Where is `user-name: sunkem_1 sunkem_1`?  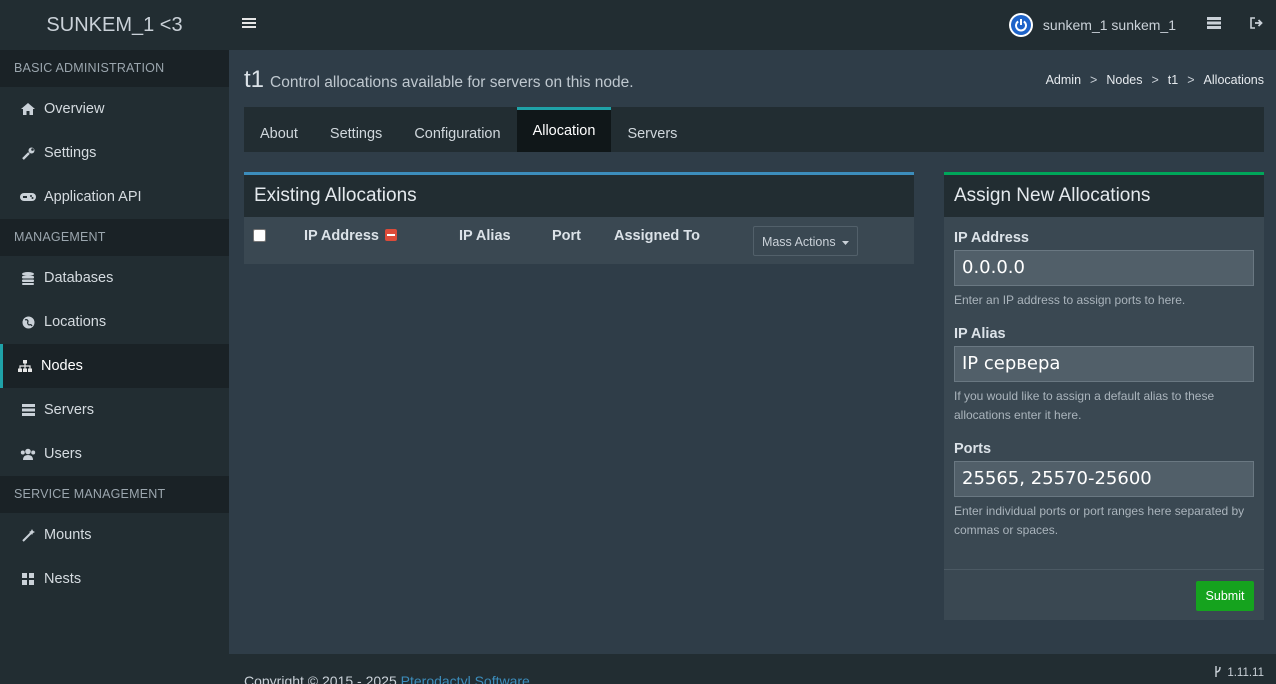
user-name: sunkem_1 sunkem_1 is located at coordinates (1109, 25).